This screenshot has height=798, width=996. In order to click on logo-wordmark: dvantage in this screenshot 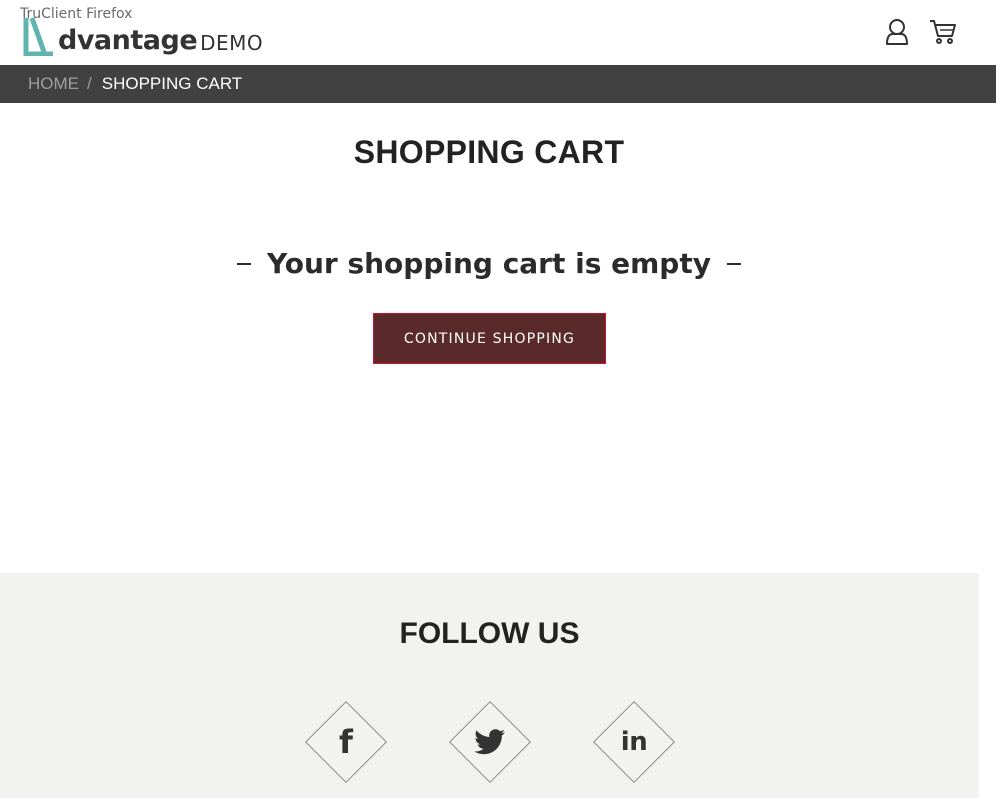, I will do `click(128, 40)`.